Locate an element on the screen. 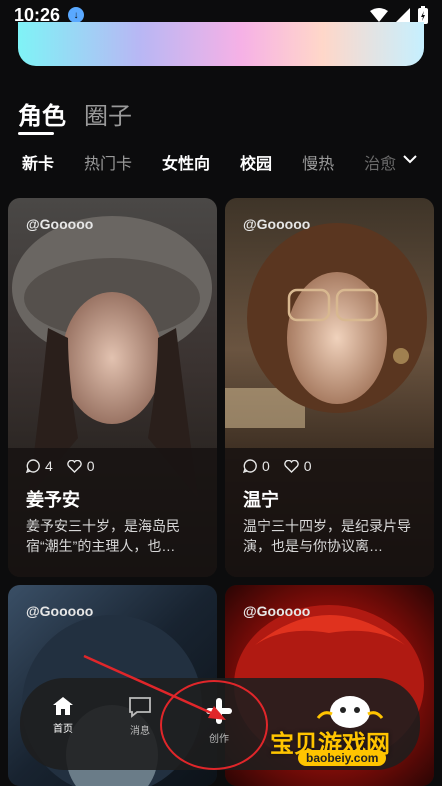 This screenshot has width=442, height=786. watermark: 宝贝游戏网 baobeiy.com is located at coordinates (355, 735).